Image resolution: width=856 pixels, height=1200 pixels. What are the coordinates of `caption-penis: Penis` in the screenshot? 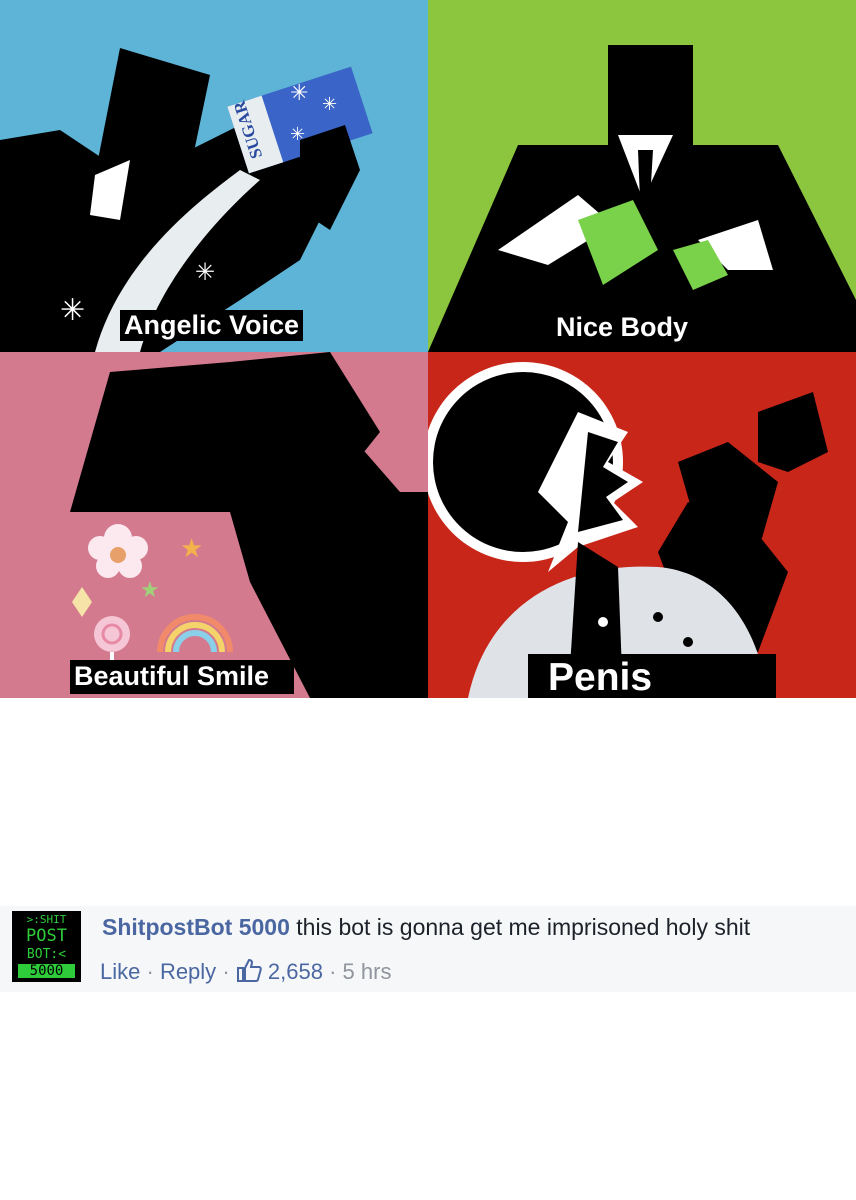 It's located at (652, 676).